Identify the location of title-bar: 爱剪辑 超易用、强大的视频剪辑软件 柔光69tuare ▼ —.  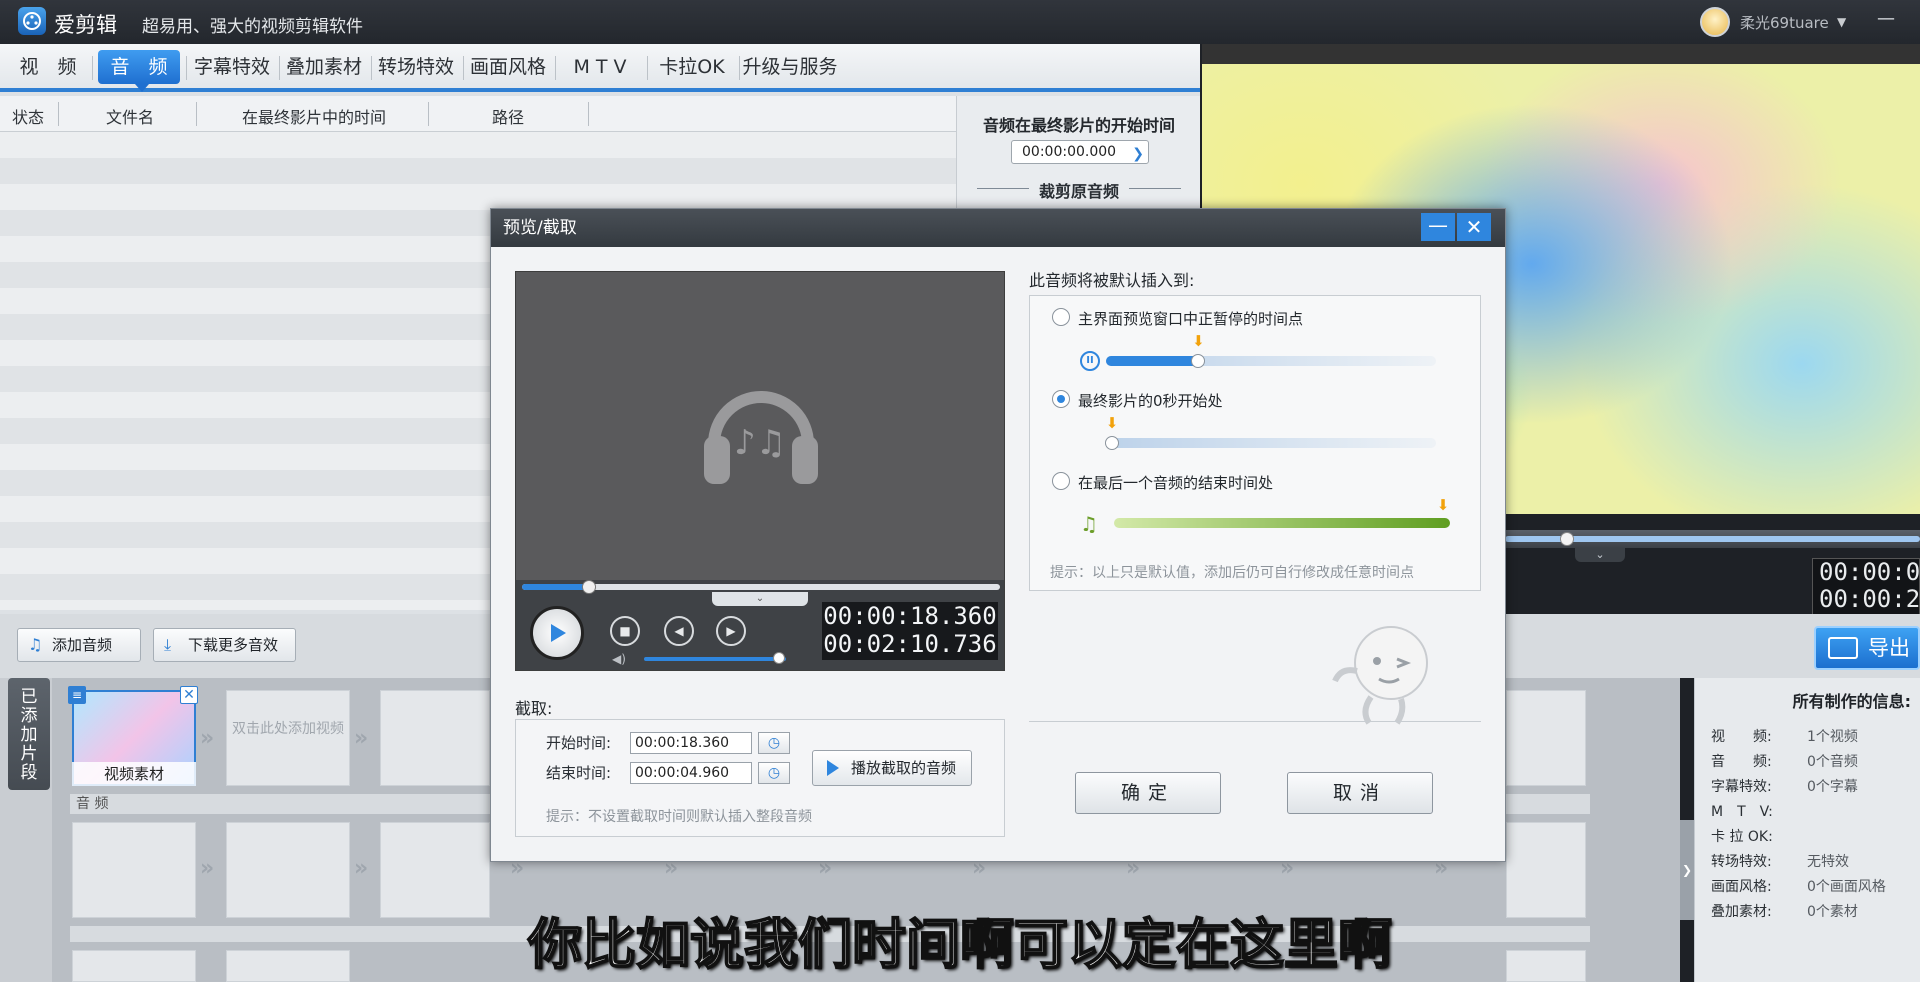
(960, 22).